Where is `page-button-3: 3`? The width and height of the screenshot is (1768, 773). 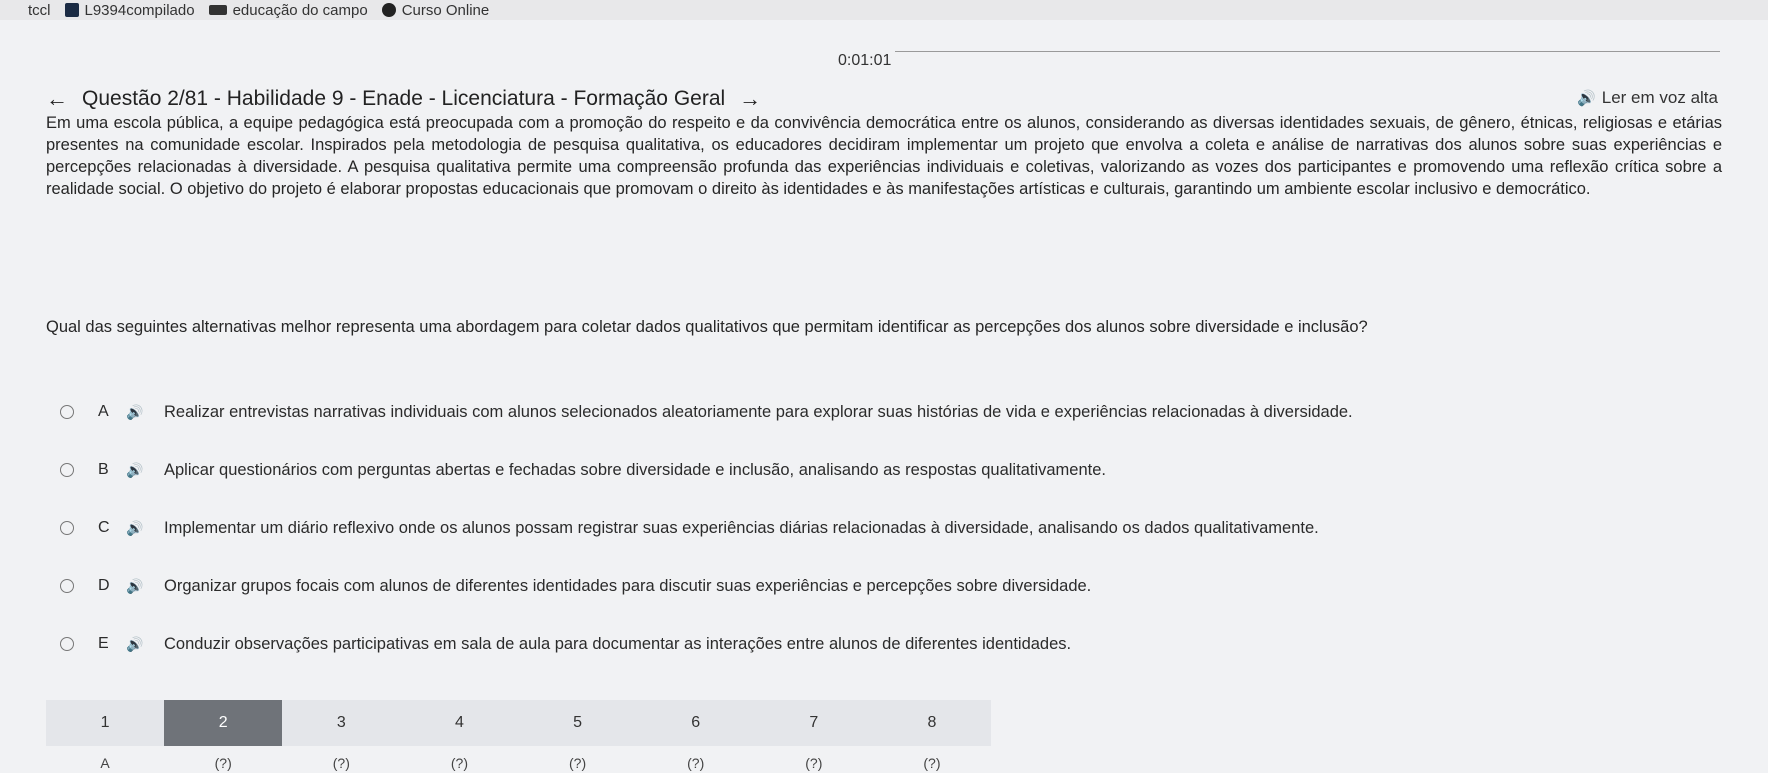 page-button-3: 3 is located at coordinates (341, 723).